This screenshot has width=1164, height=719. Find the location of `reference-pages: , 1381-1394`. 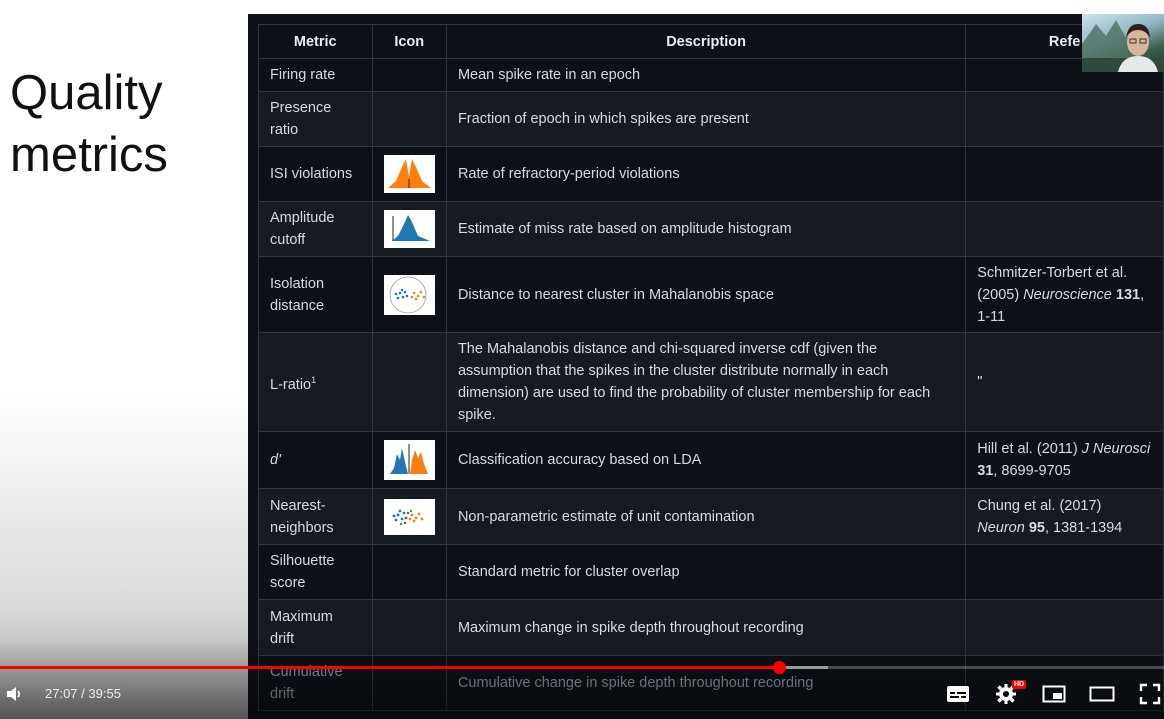

reference-pages: , 1381-1394 is located at coordinates (1083, 527).